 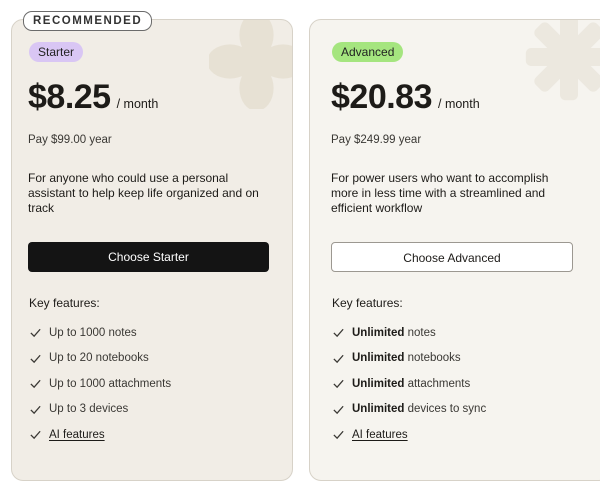 I want to click on price-row-advanced: $20.83 / month, so click(x=405, y=97).